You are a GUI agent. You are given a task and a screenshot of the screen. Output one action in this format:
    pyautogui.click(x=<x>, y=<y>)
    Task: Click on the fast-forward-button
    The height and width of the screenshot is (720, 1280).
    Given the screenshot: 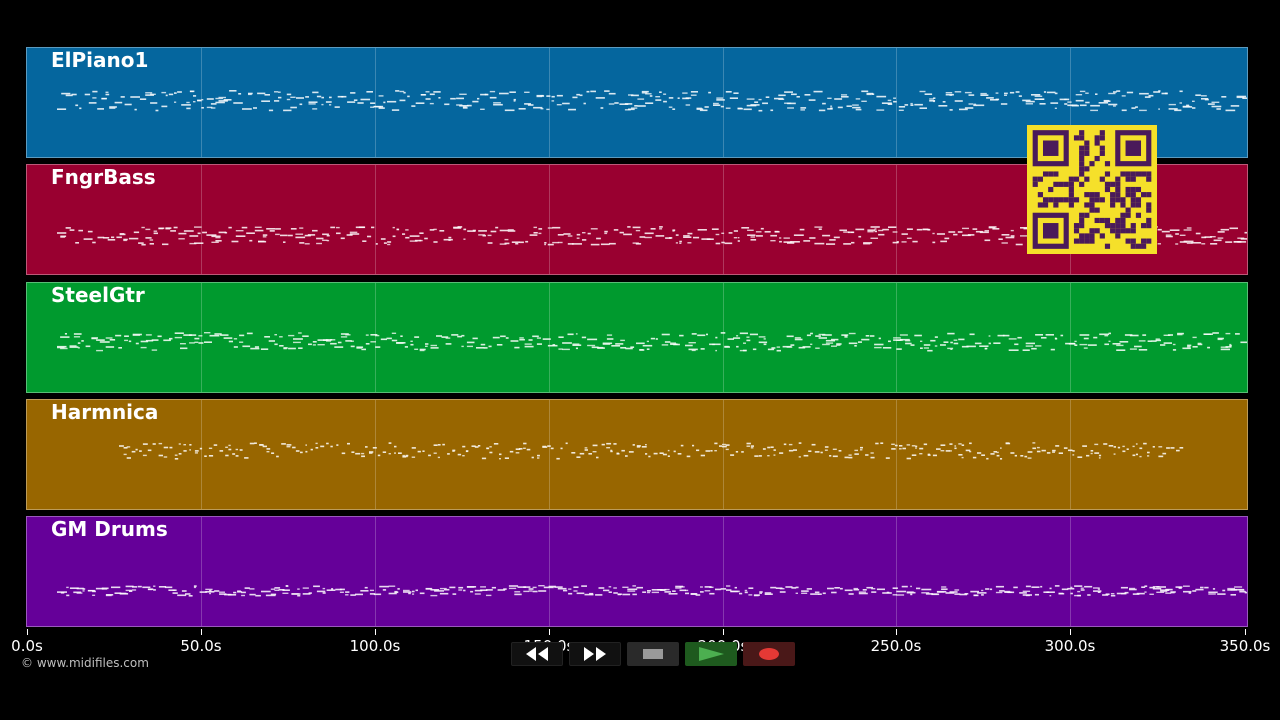 What is the action you would take?
    pyautogui.click(x=595, y=654)
    